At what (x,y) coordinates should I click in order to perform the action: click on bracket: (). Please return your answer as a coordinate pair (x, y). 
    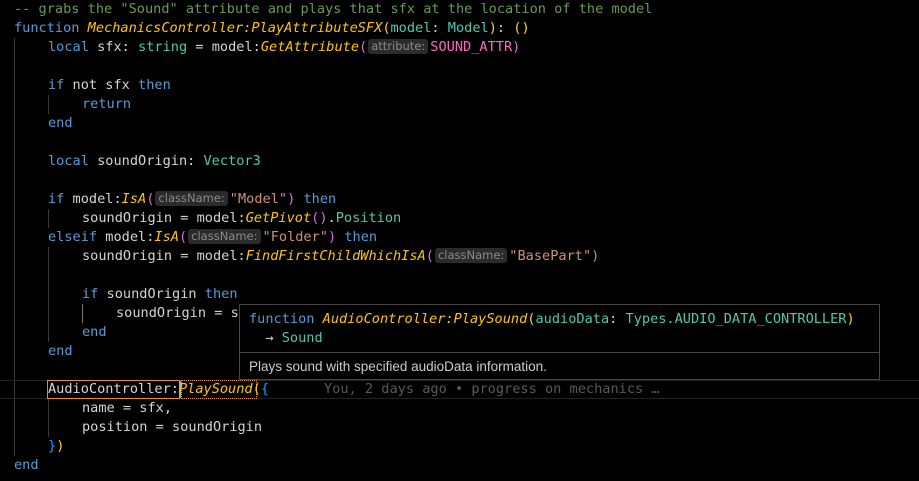
    Looking at the image, I should click on (319, 218).